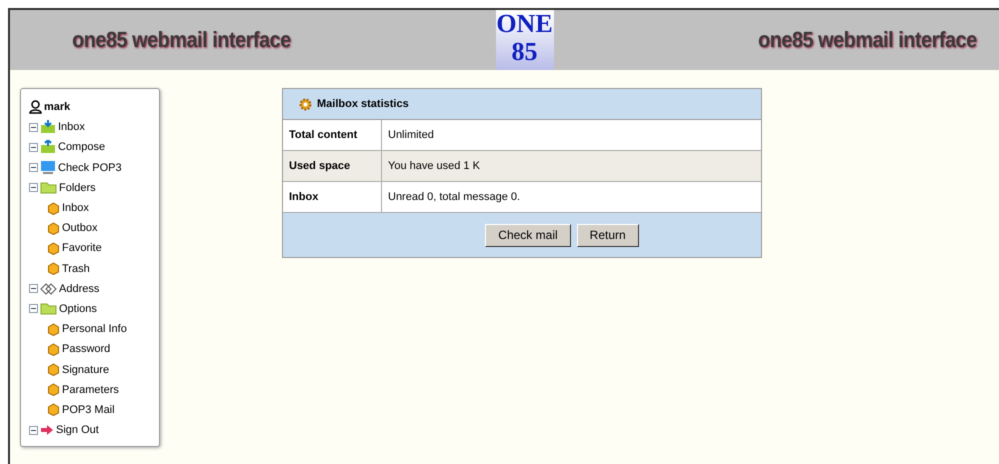 Image resolution: width=999 pixels, height=464 pixels. I want to click on nav-item: Signature, so click(86, 370).